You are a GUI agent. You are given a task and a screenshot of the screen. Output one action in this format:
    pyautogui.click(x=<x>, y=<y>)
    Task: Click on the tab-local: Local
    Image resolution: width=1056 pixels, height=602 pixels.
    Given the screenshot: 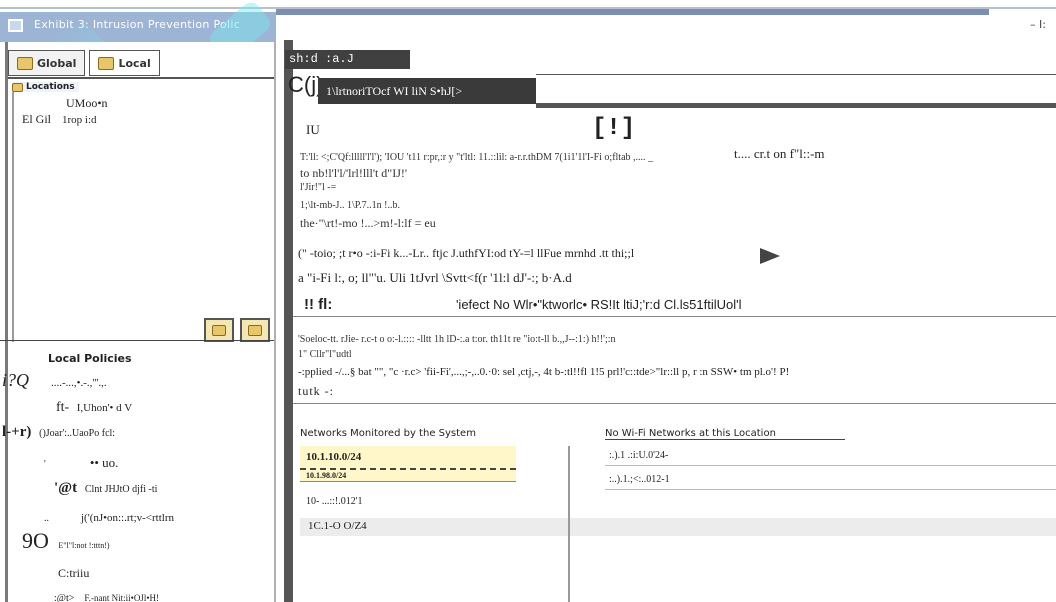 What is the action you would take?
    pyautogui.click(x=124, y=63)
    